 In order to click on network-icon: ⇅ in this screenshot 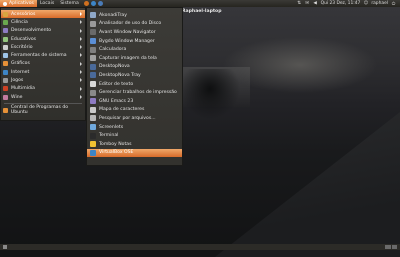, I will do `click(299, 3)`.